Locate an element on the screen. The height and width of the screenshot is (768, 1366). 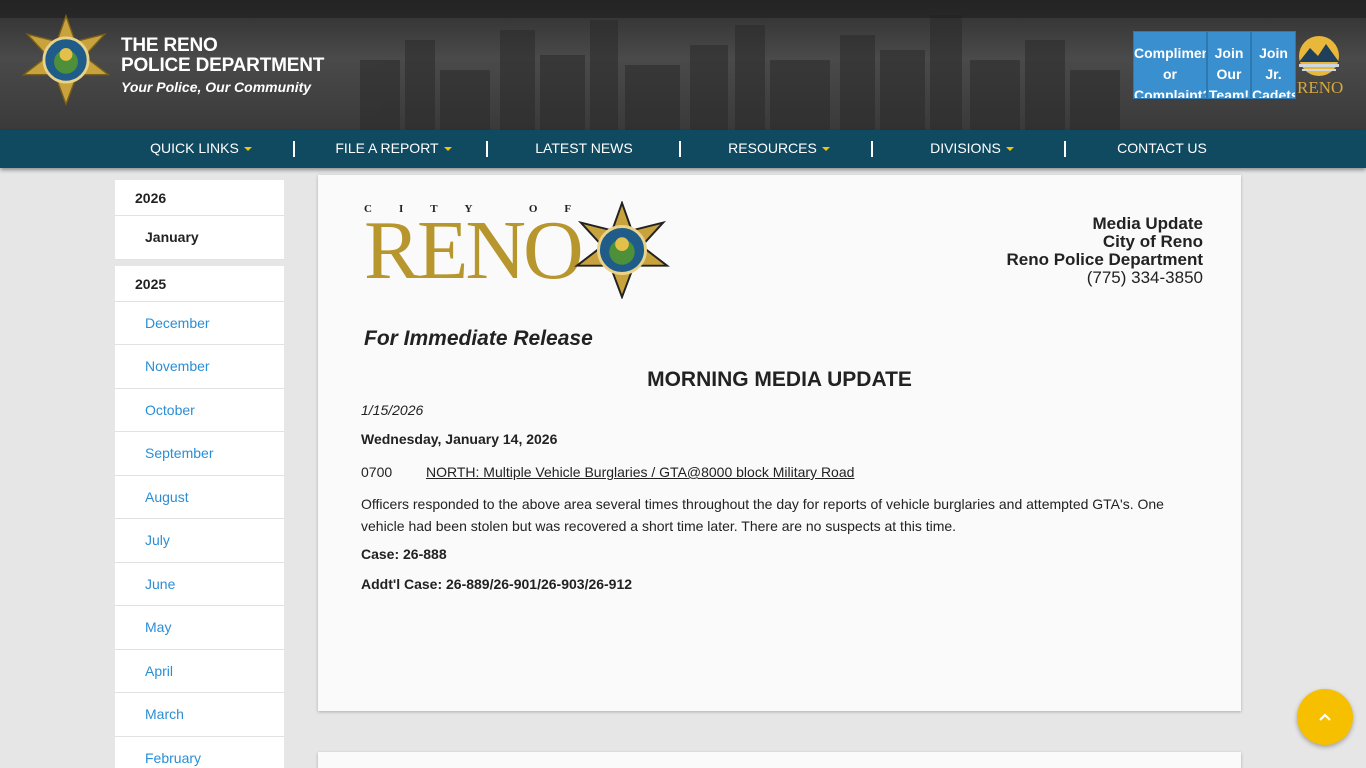
next-release-card is located at coordinates (779, 760).